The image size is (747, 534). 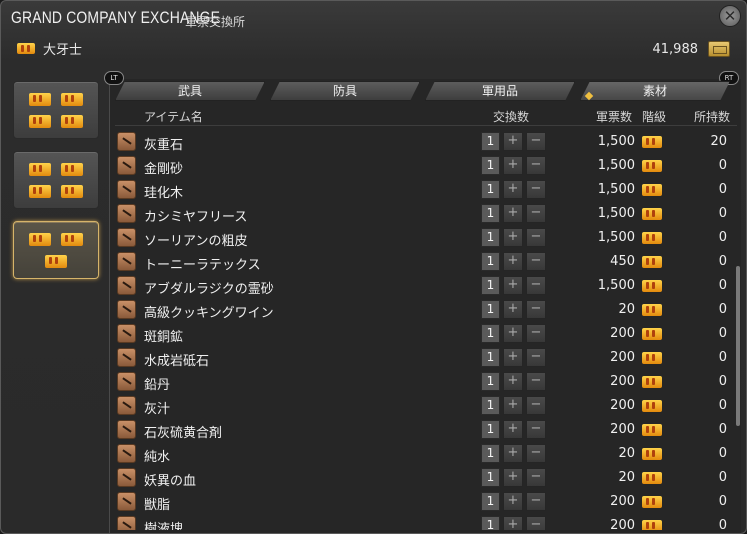 What do you see at coordinates (622, 357) in the screenshot?
I see `seal-cost: 200` at bounding box center [622, 357].